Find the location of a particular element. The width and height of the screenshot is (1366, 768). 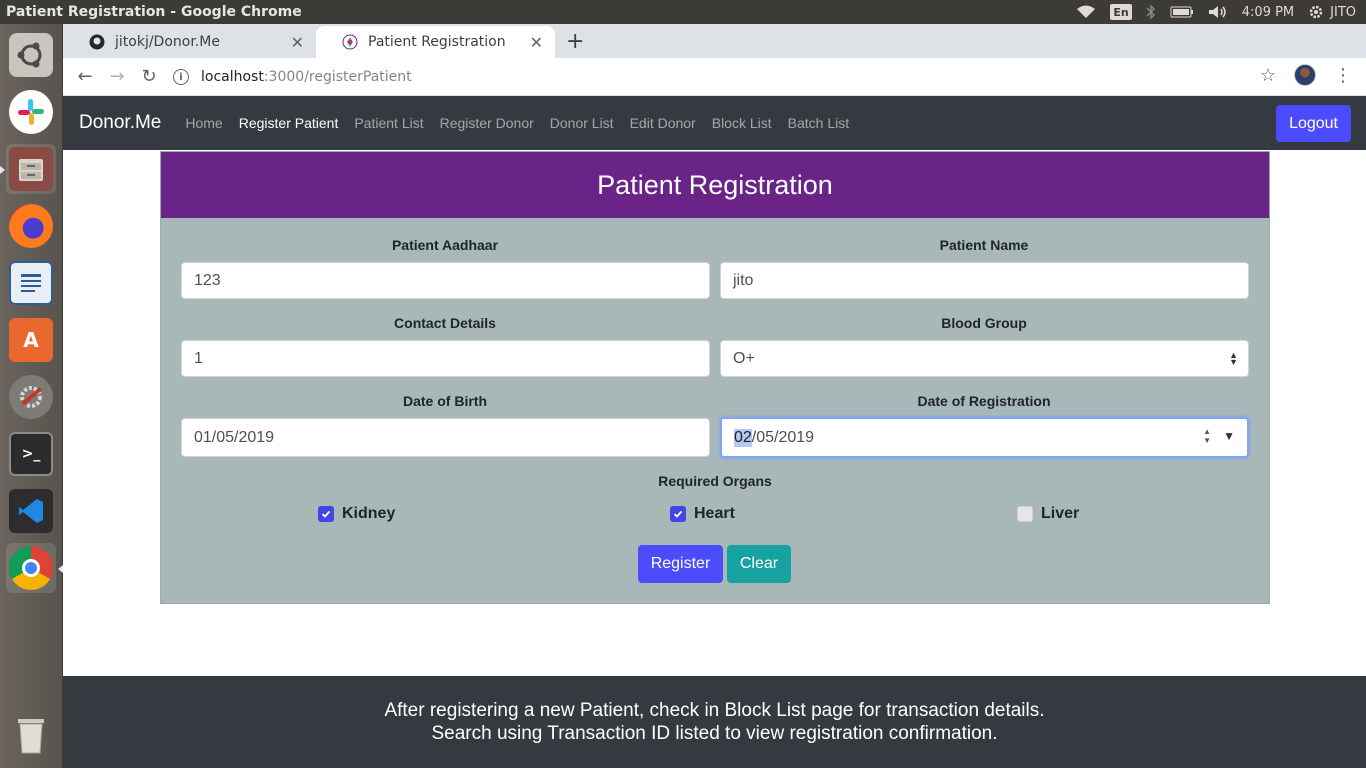

blood-group-value: O+ is located at coordinates (744, 358).